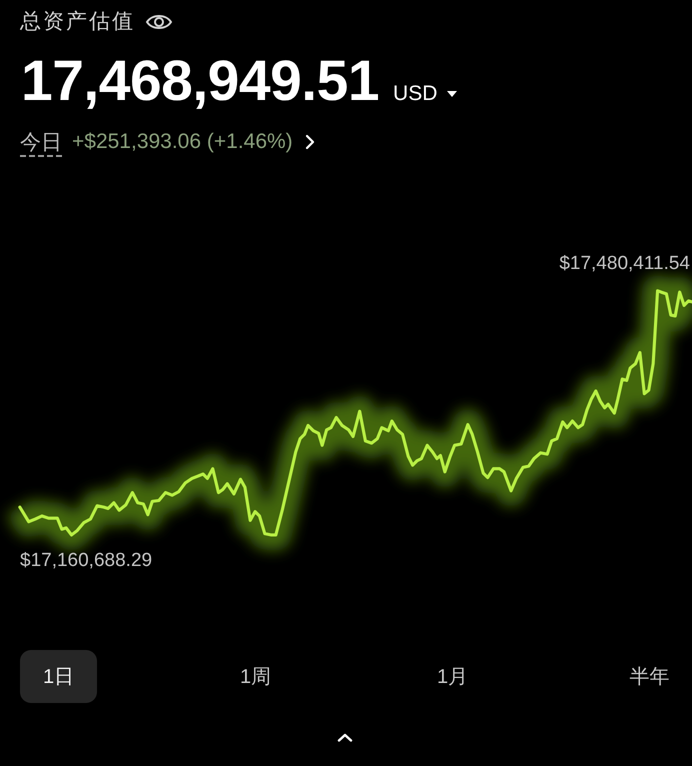 This screenshot has width=692, height=766. Describe the element at coordinates (345, 737) in the screenshot. I see `caret-up-icon` at that location.